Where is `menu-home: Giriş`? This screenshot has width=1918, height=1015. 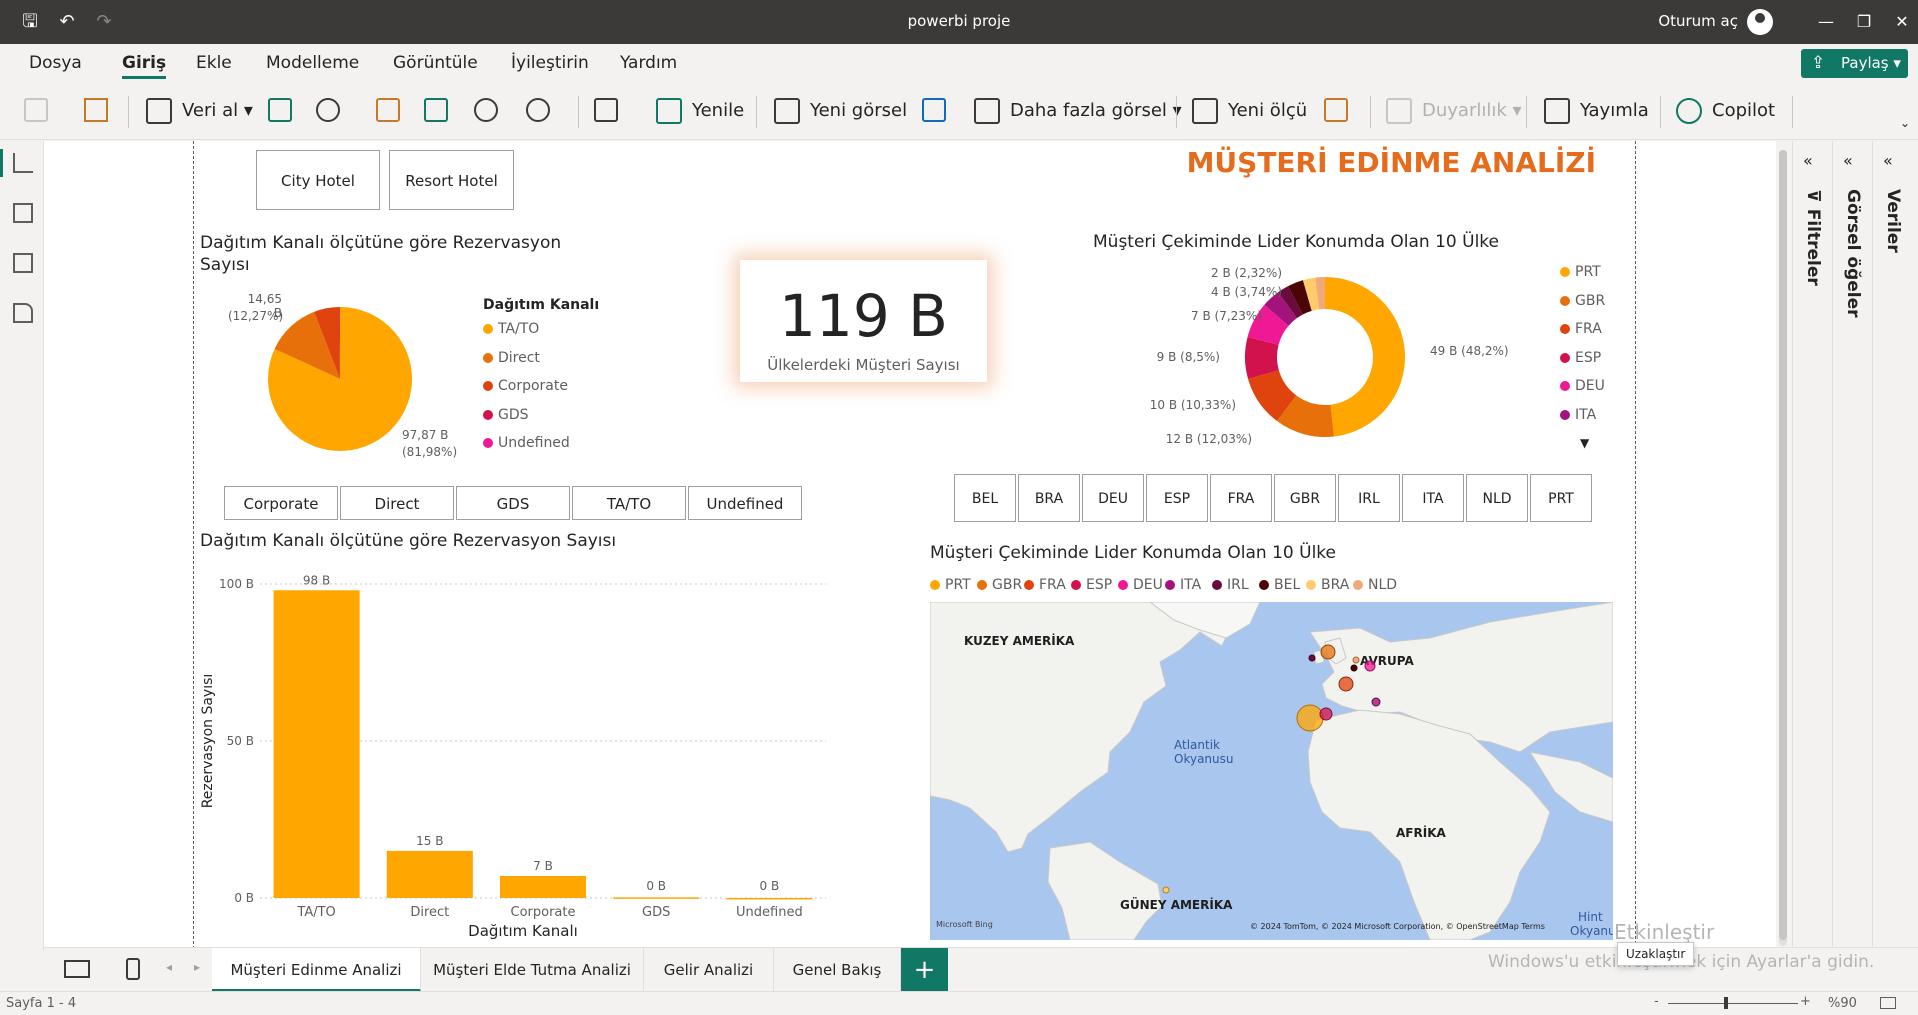
menu-home: Giriş is located at coordinates (144, 66).